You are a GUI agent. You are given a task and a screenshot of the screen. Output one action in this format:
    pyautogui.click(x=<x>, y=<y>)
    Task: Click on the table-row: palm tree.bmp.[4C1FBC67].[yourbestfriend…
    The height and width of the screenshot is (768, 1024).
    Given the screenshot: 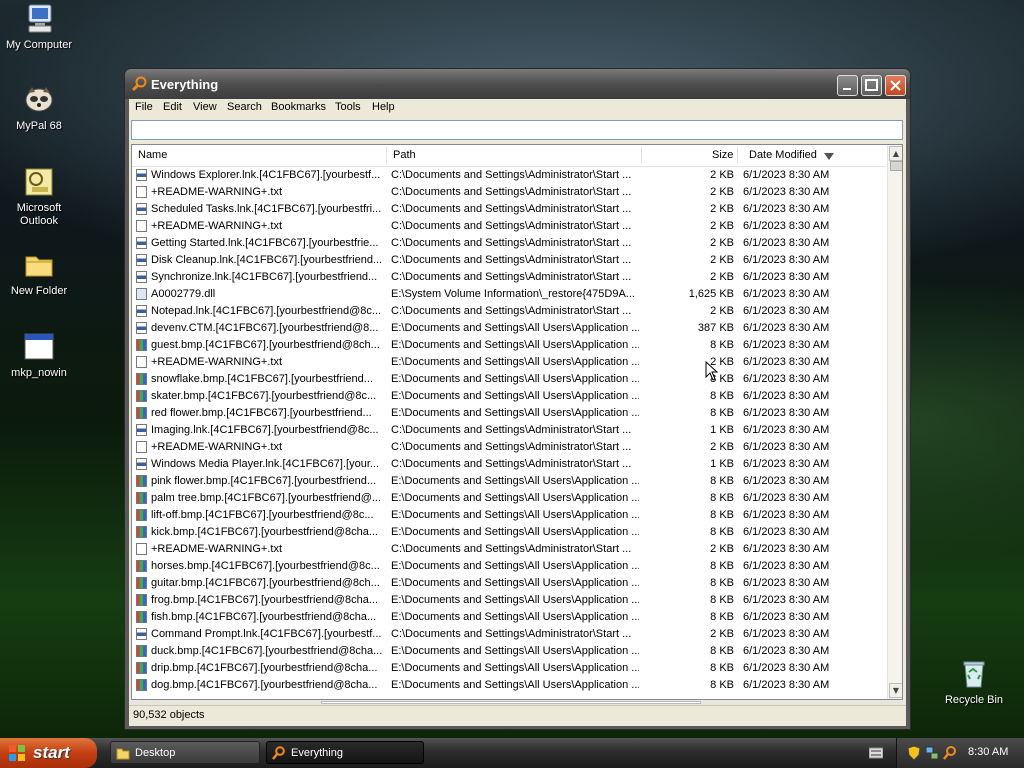 What is the action you would take?
    pyautogui.click(x=509, y=498)
    